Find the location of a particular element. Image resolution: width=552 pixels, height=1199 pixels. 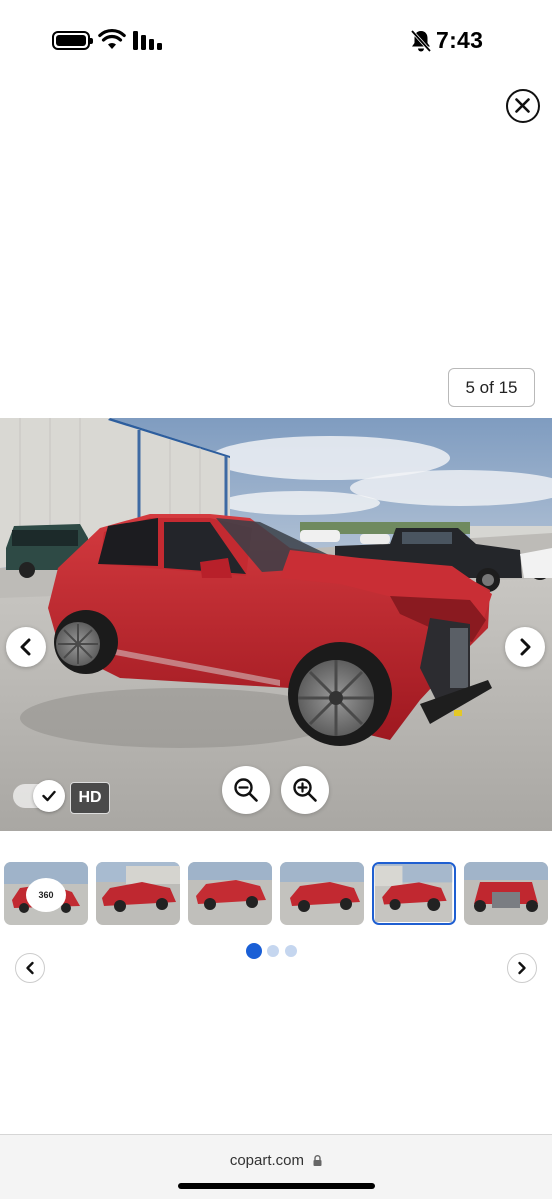

360-view-icon: 360 is located at coordinates (46, 895).